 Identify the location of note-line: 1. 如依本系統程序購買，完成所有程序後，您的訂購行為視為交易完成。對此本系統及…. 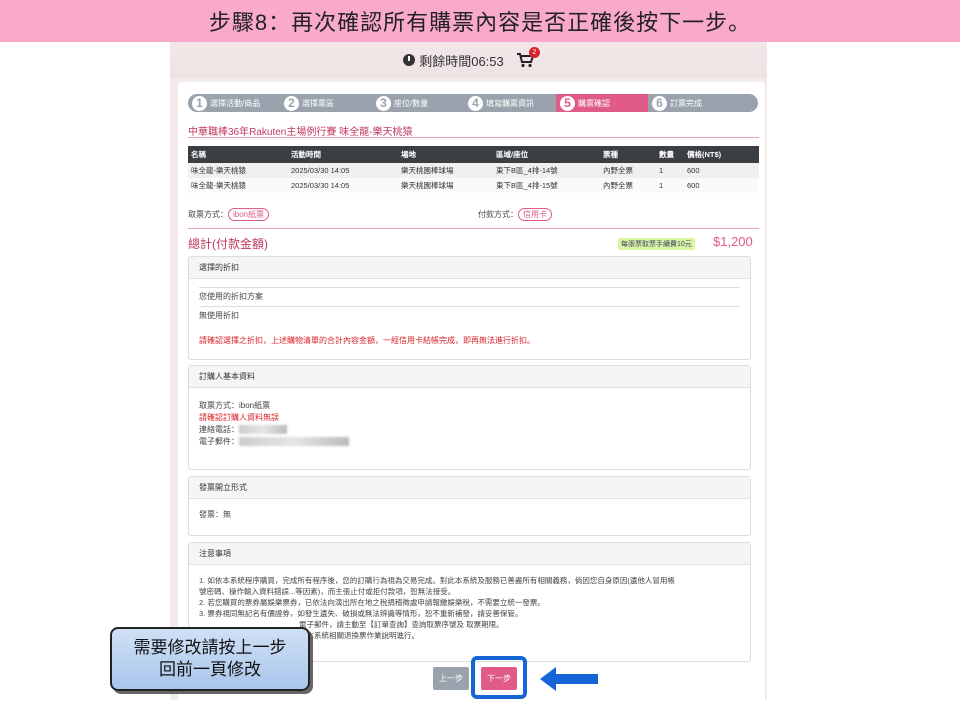
(437, 580).